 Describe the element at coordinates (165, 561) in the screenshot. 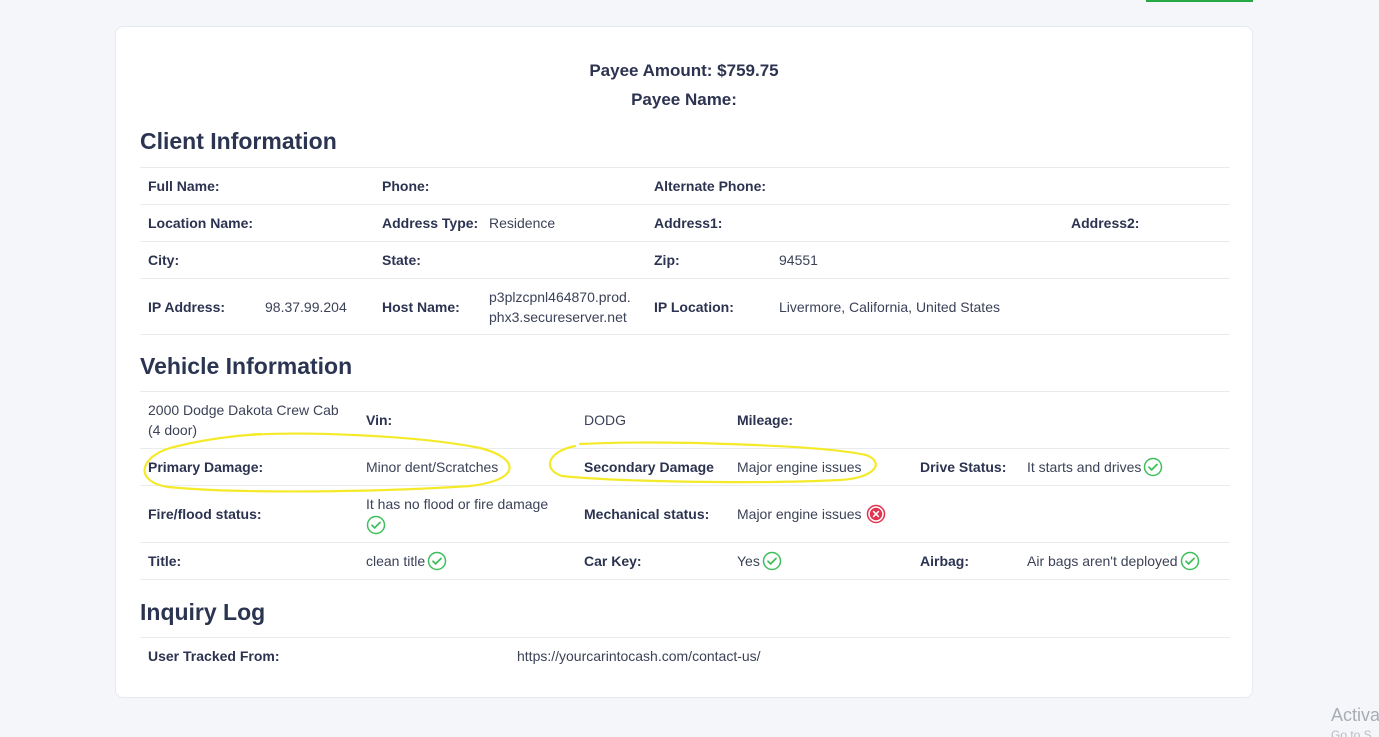

I see `title-status-label: Title:` at that location.